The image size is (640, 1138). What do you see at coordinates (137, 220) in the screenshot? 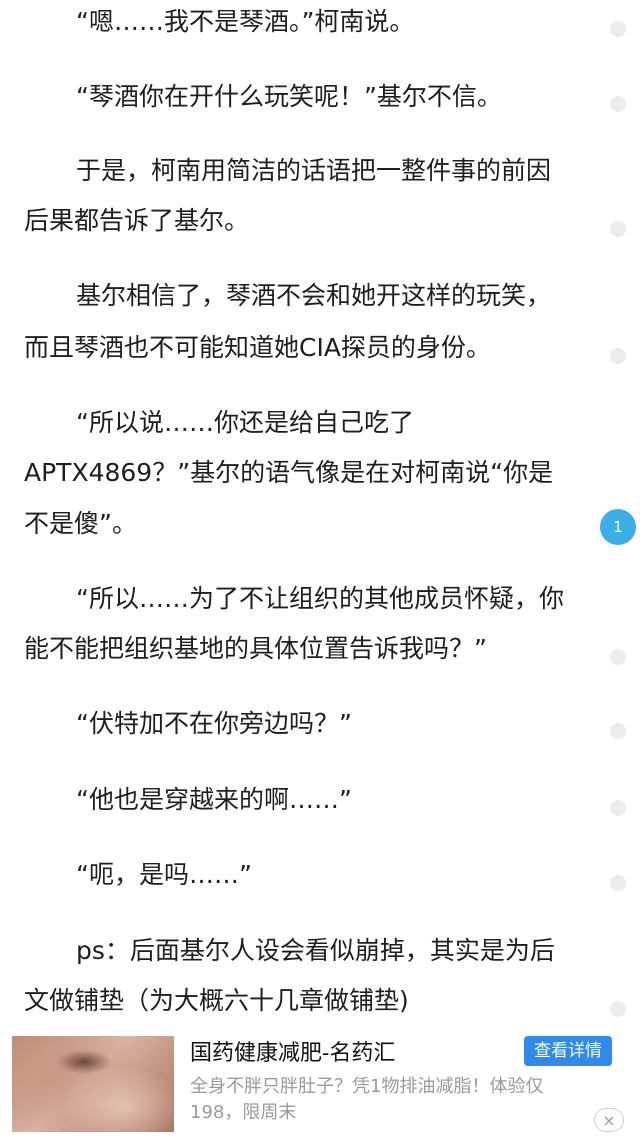
I see `text-line: 后果都告诉了基尔。` at bounding box center [137, 220].